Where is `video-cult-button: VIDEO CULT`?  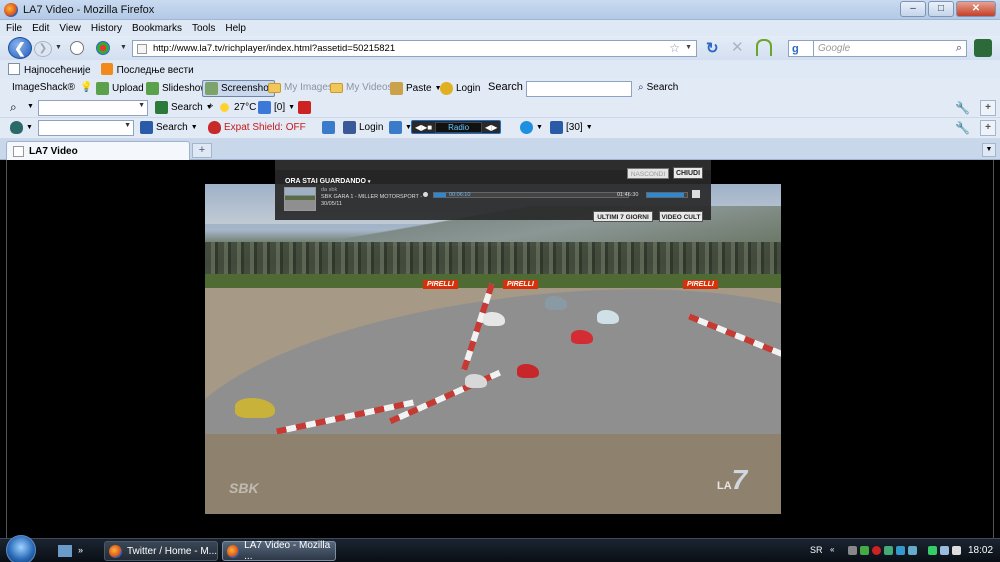 video-cult-button: VIDEO CULT is located at coordinates (681, 216).